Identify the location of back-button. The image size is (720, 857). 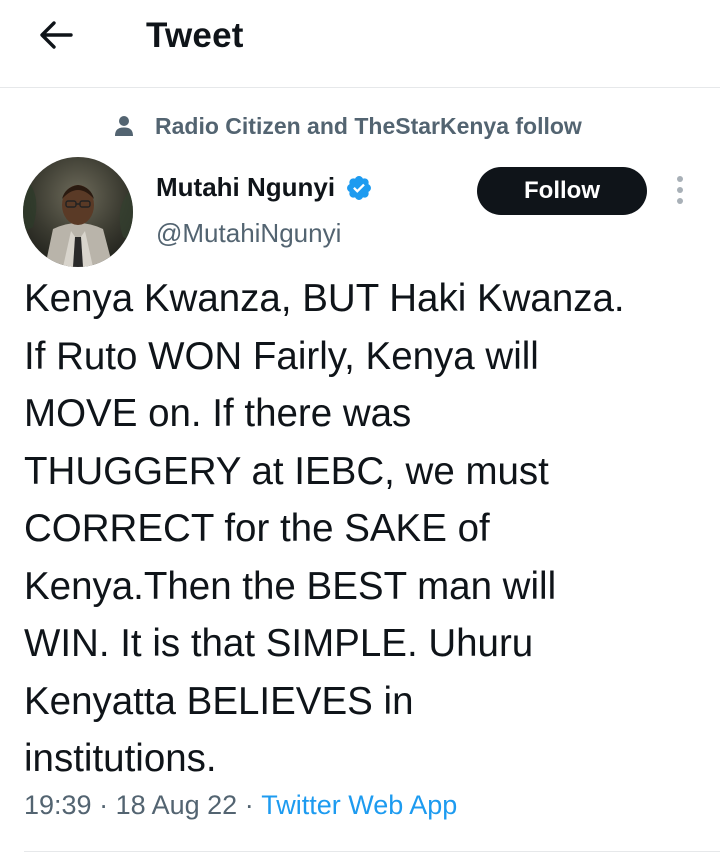
(56, 37).